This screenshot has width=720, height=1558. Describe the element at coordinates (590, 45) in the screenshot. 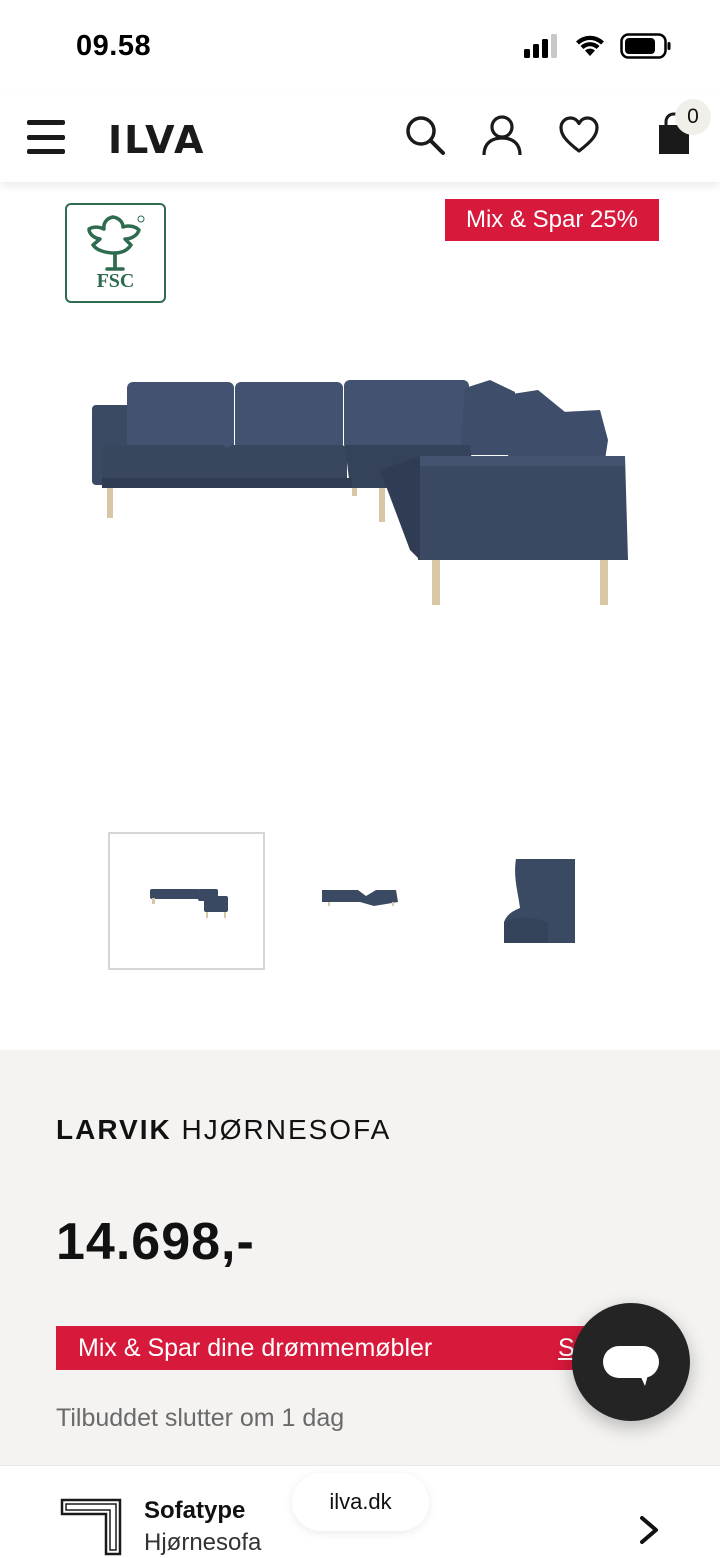

I see `wifi-icon` at that location.